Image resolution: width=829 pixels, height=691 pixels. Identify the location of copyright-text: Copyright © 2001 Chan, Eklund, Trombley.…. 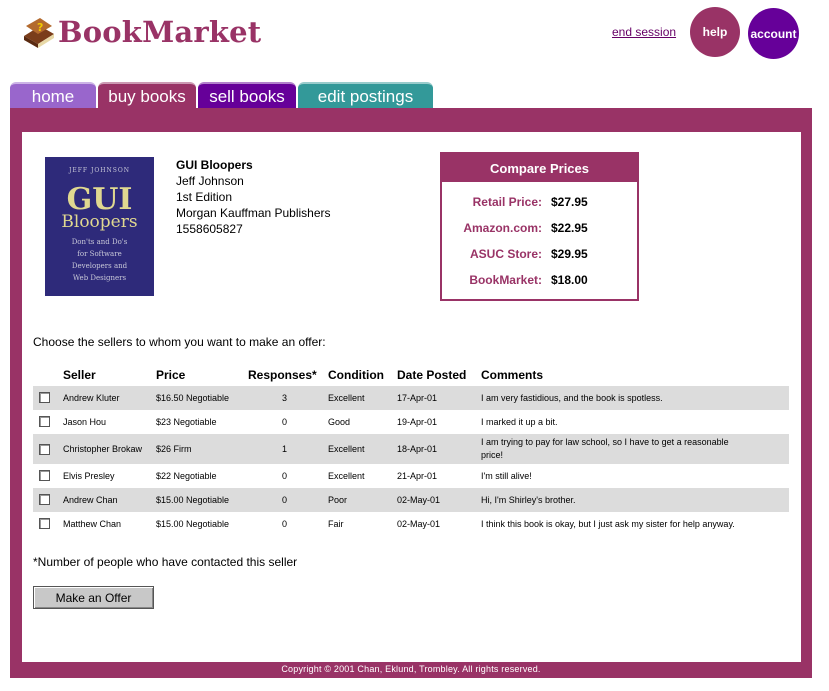
(411, 669).